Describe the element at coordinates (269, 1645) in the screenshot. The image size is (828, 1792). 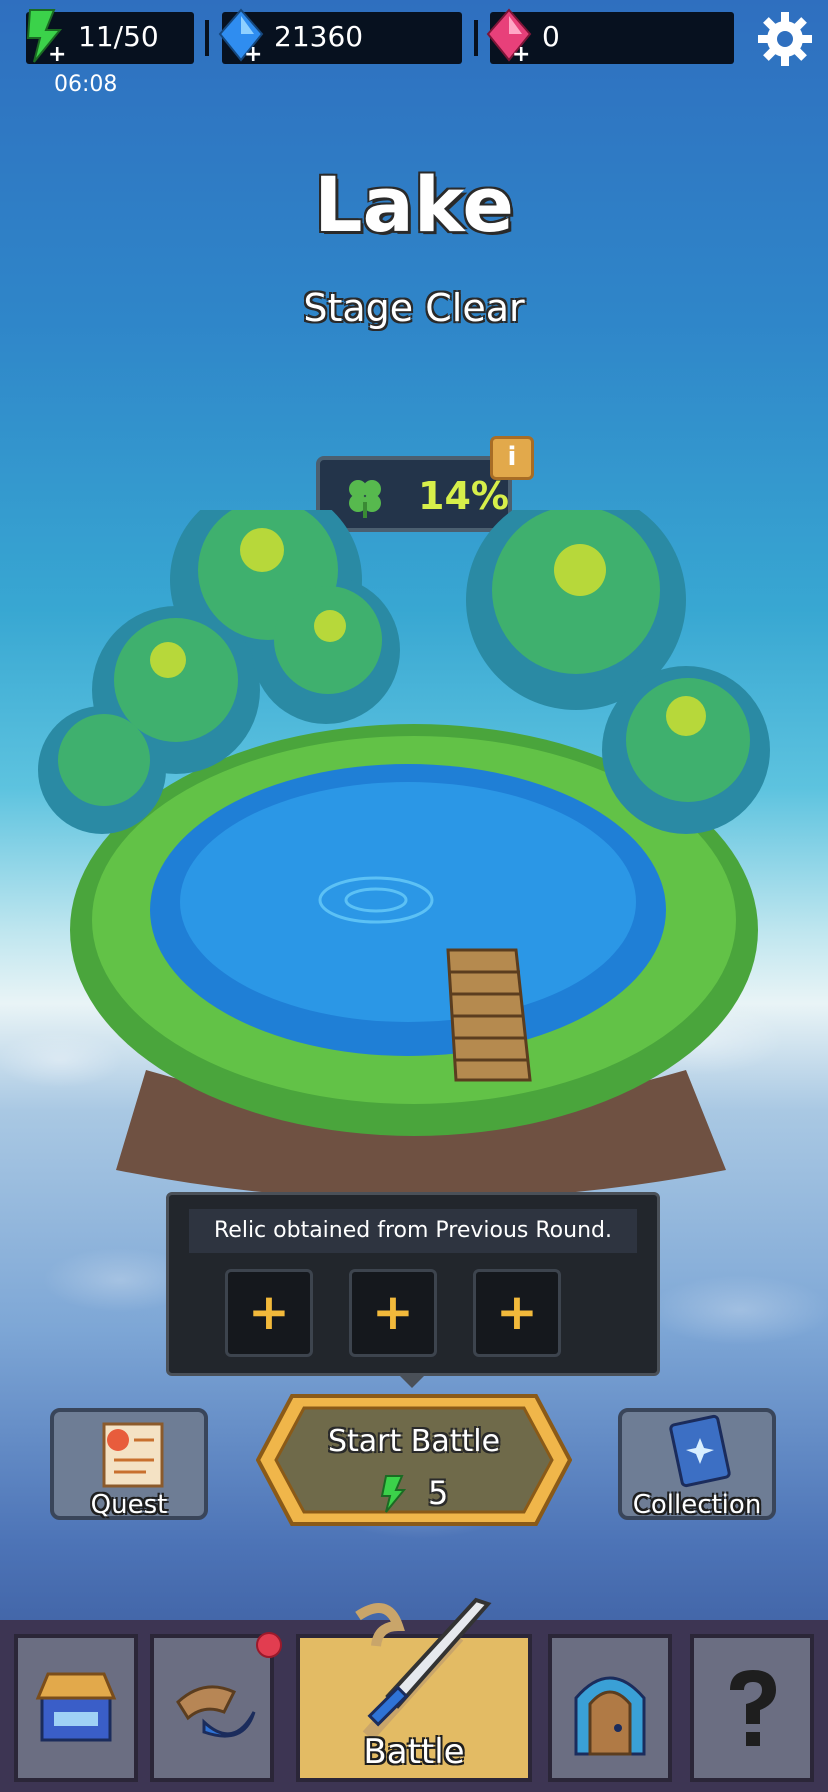
I see `notification-dot` at that location.